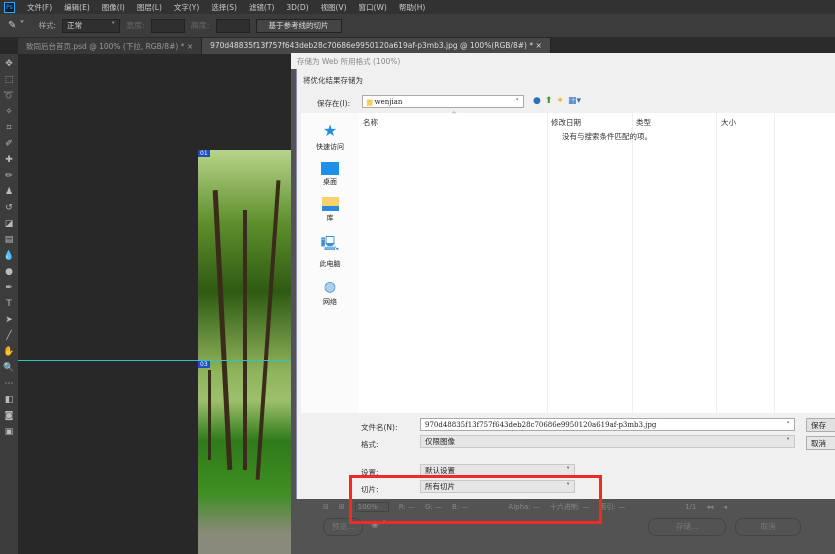 The height and width of the screenshot is (554, 835). I want to click on save-in-label: 保存在(I):, so click(334, 103).